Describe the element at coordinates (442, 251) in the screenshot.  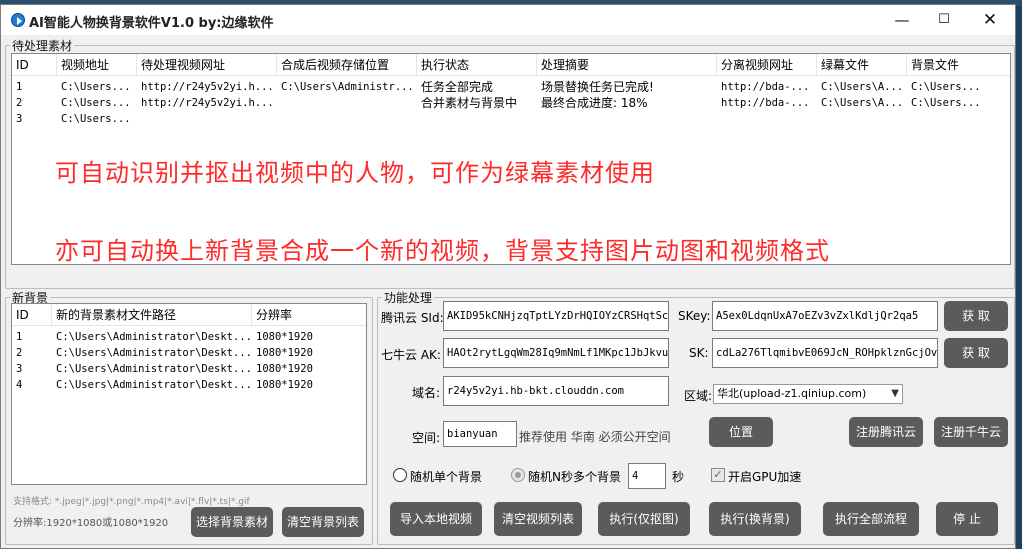
I see `promo-caption-2: 亦可自动换上新背景合成一个新的视频，背景支持图片动图和视频格式` at that location.